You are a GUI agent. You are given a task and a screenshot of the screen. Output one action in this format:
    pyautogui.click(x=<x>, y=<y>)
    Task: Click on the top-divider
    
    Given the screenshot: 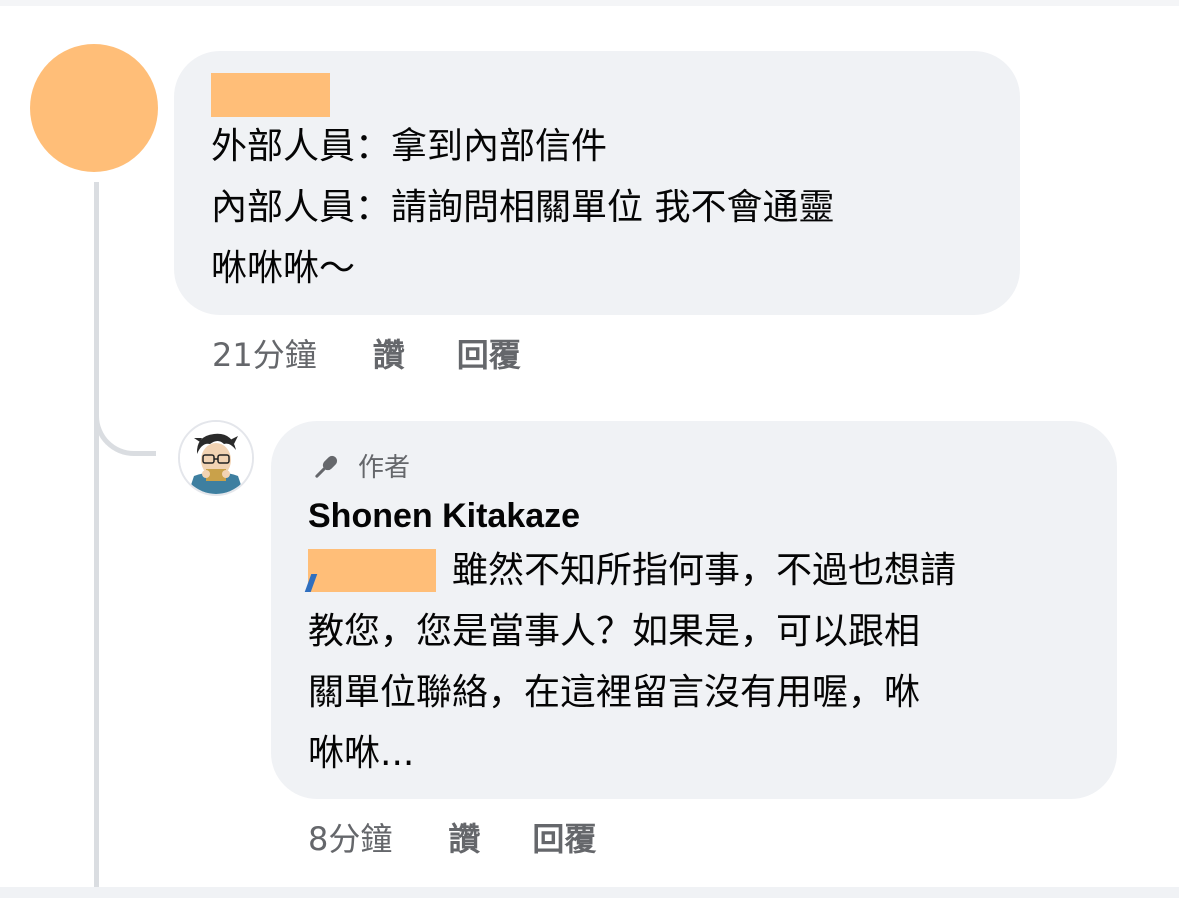 What is the action you would take?
    pyautogui.click(x=589, y=3)
    